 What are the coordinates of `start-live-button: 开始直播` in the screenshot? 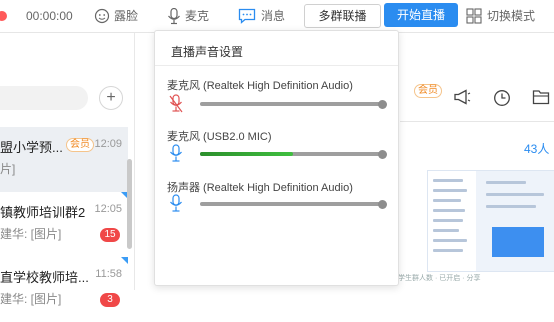 It's located at (421, 15).